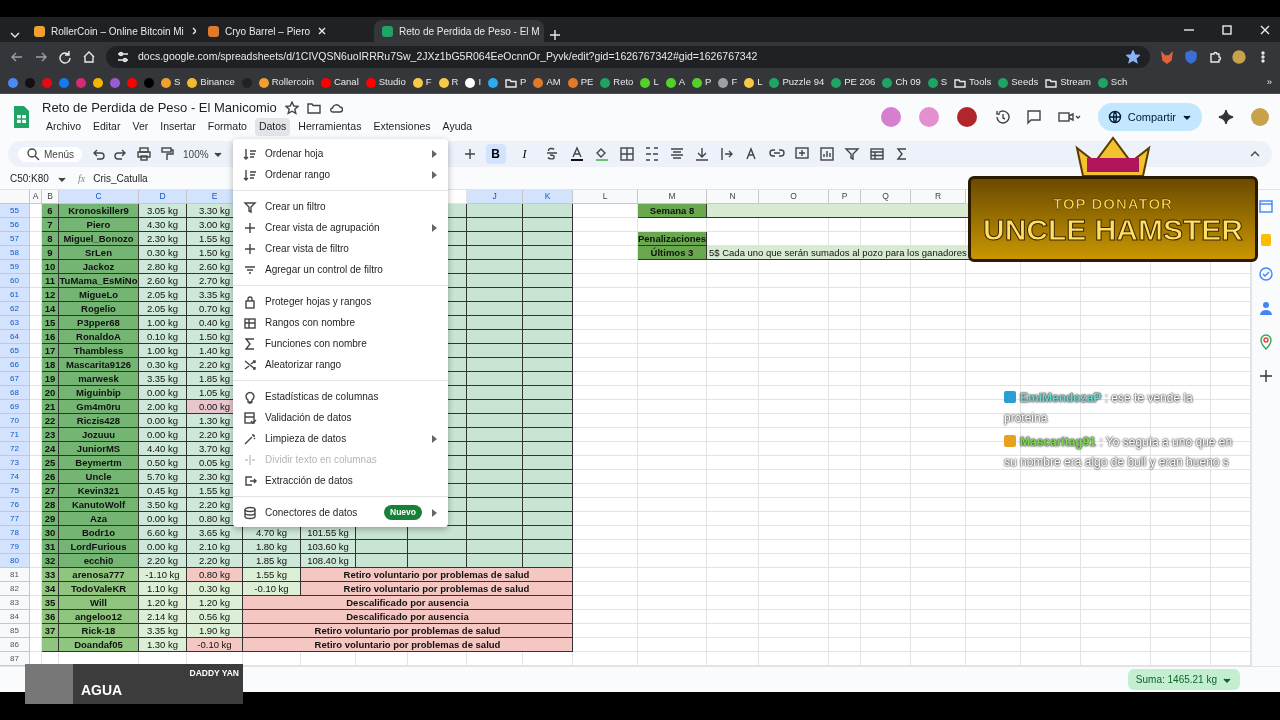 Image resolution: width=1280 pixels, height=720 pixels. I want to click on fox-extension-icon, so click(1167, 57).